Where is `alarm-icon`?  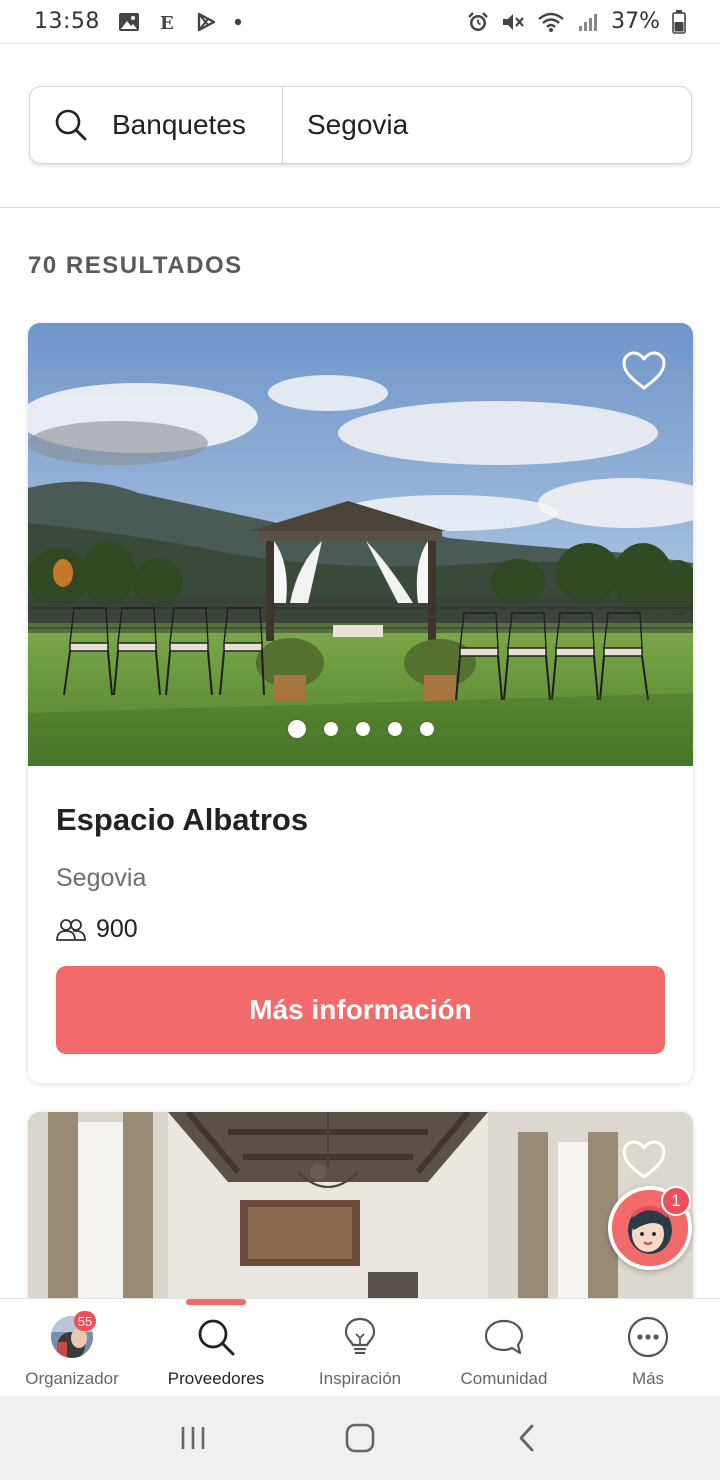
alarm-icon is located at coordinates (478, 22).